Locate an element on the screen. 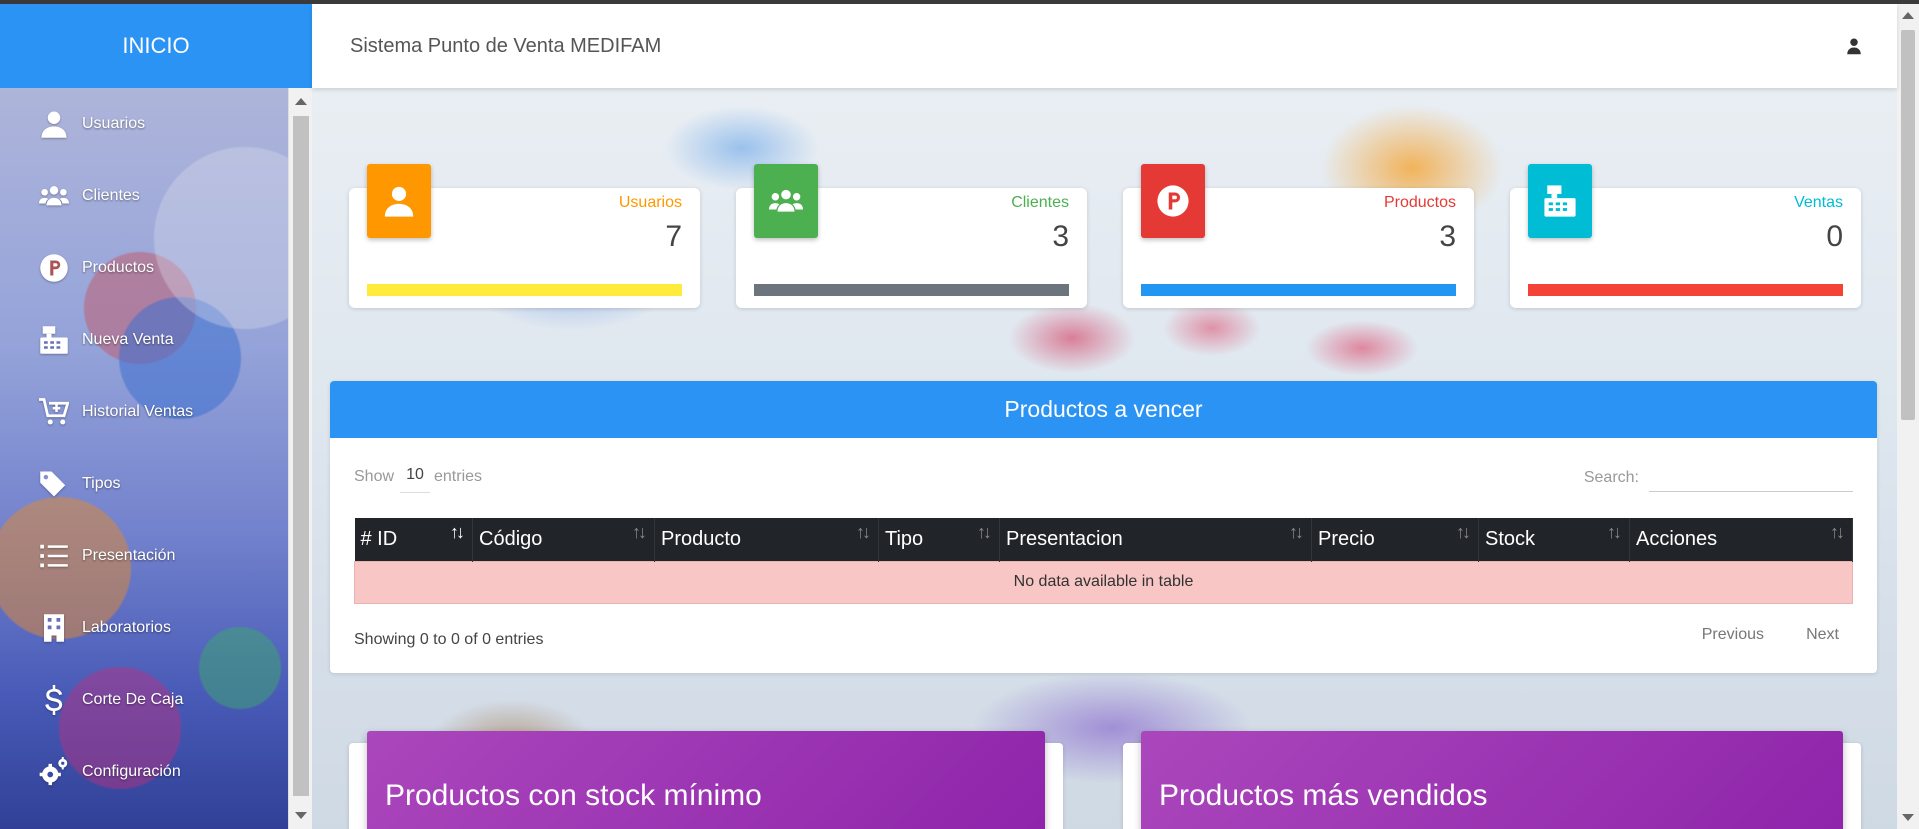 This screenshot has height=829, width=1919. sidebar-item-label: Usuarios is located at coordinates (114, 123).